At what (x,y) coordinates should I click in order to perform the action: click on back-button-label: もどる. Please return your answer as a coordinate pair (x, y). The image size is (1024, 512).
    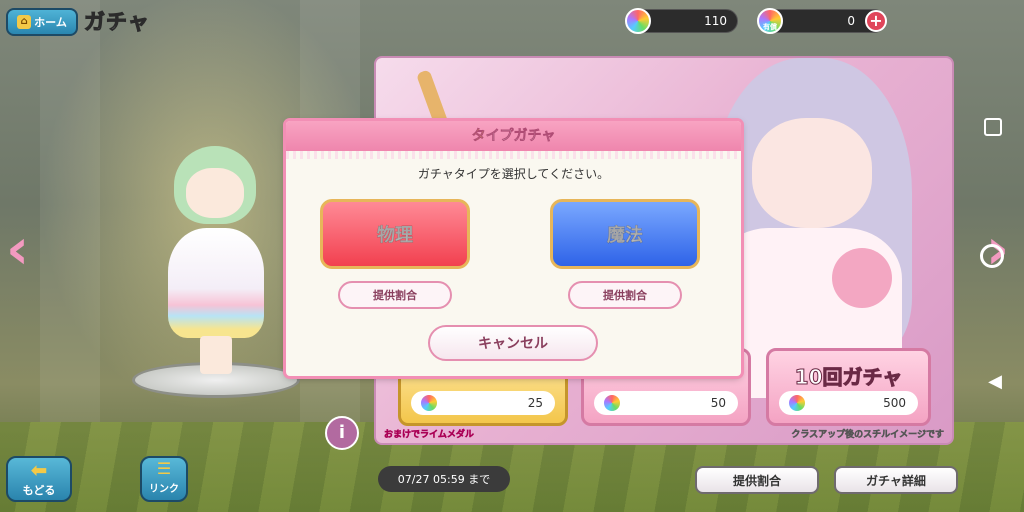
    Looking at the image, I should click on (39, 490).